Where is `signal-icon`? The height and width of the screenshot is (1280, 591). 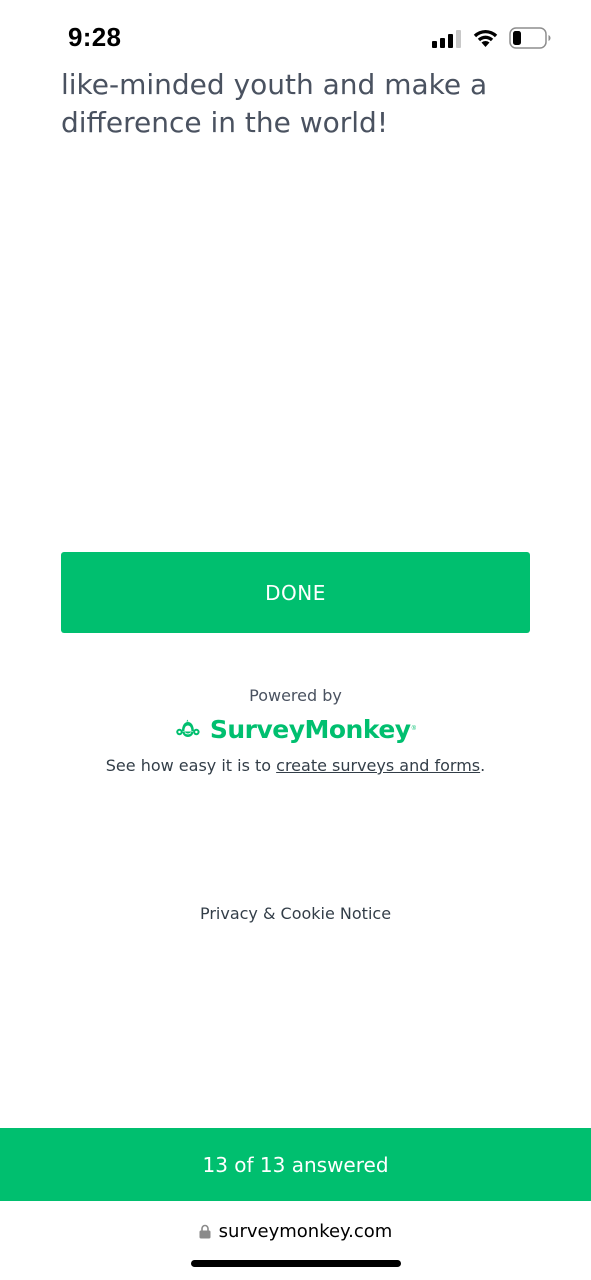 signal-icon is located at coordinates (446, 39).